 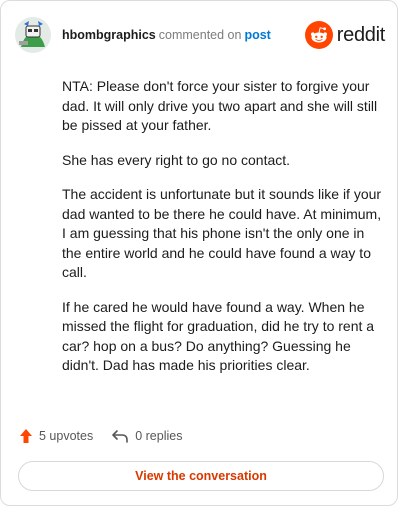 I want to click on avatar-image-icon, so click(x=33, y=35).